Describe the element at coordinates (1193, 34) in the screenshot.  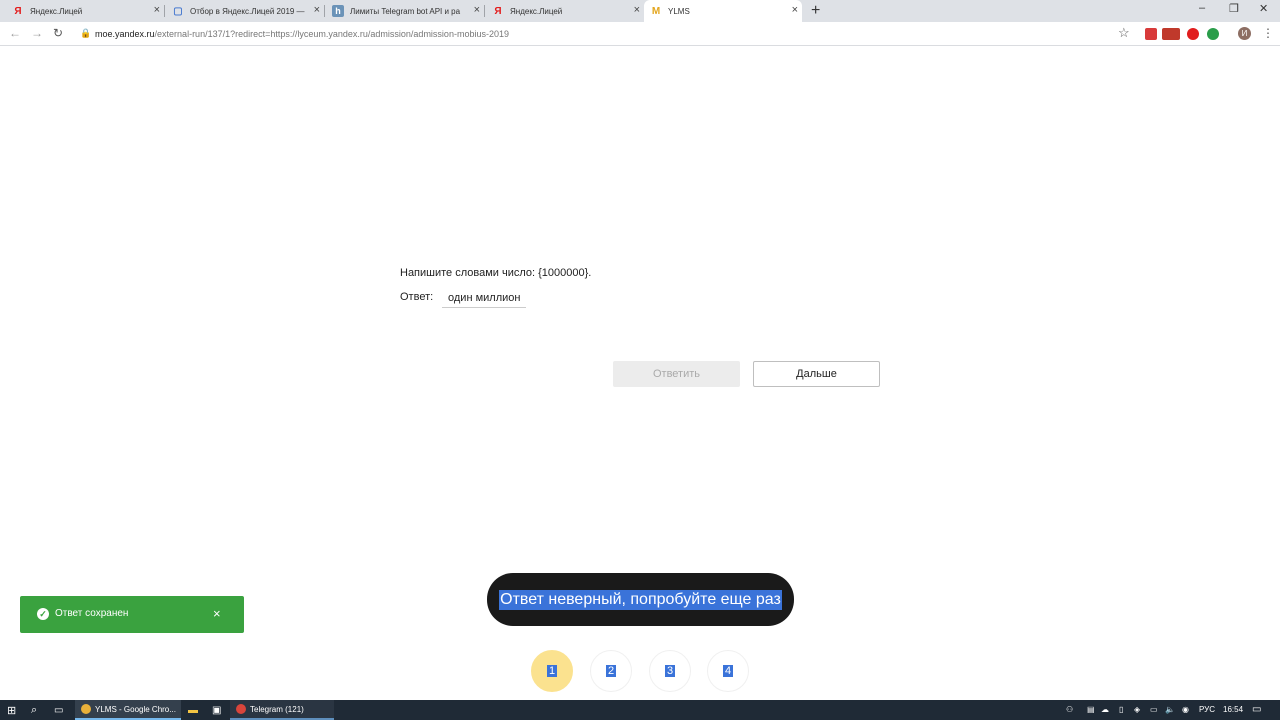
I see `extension-opera-icon` at that location.